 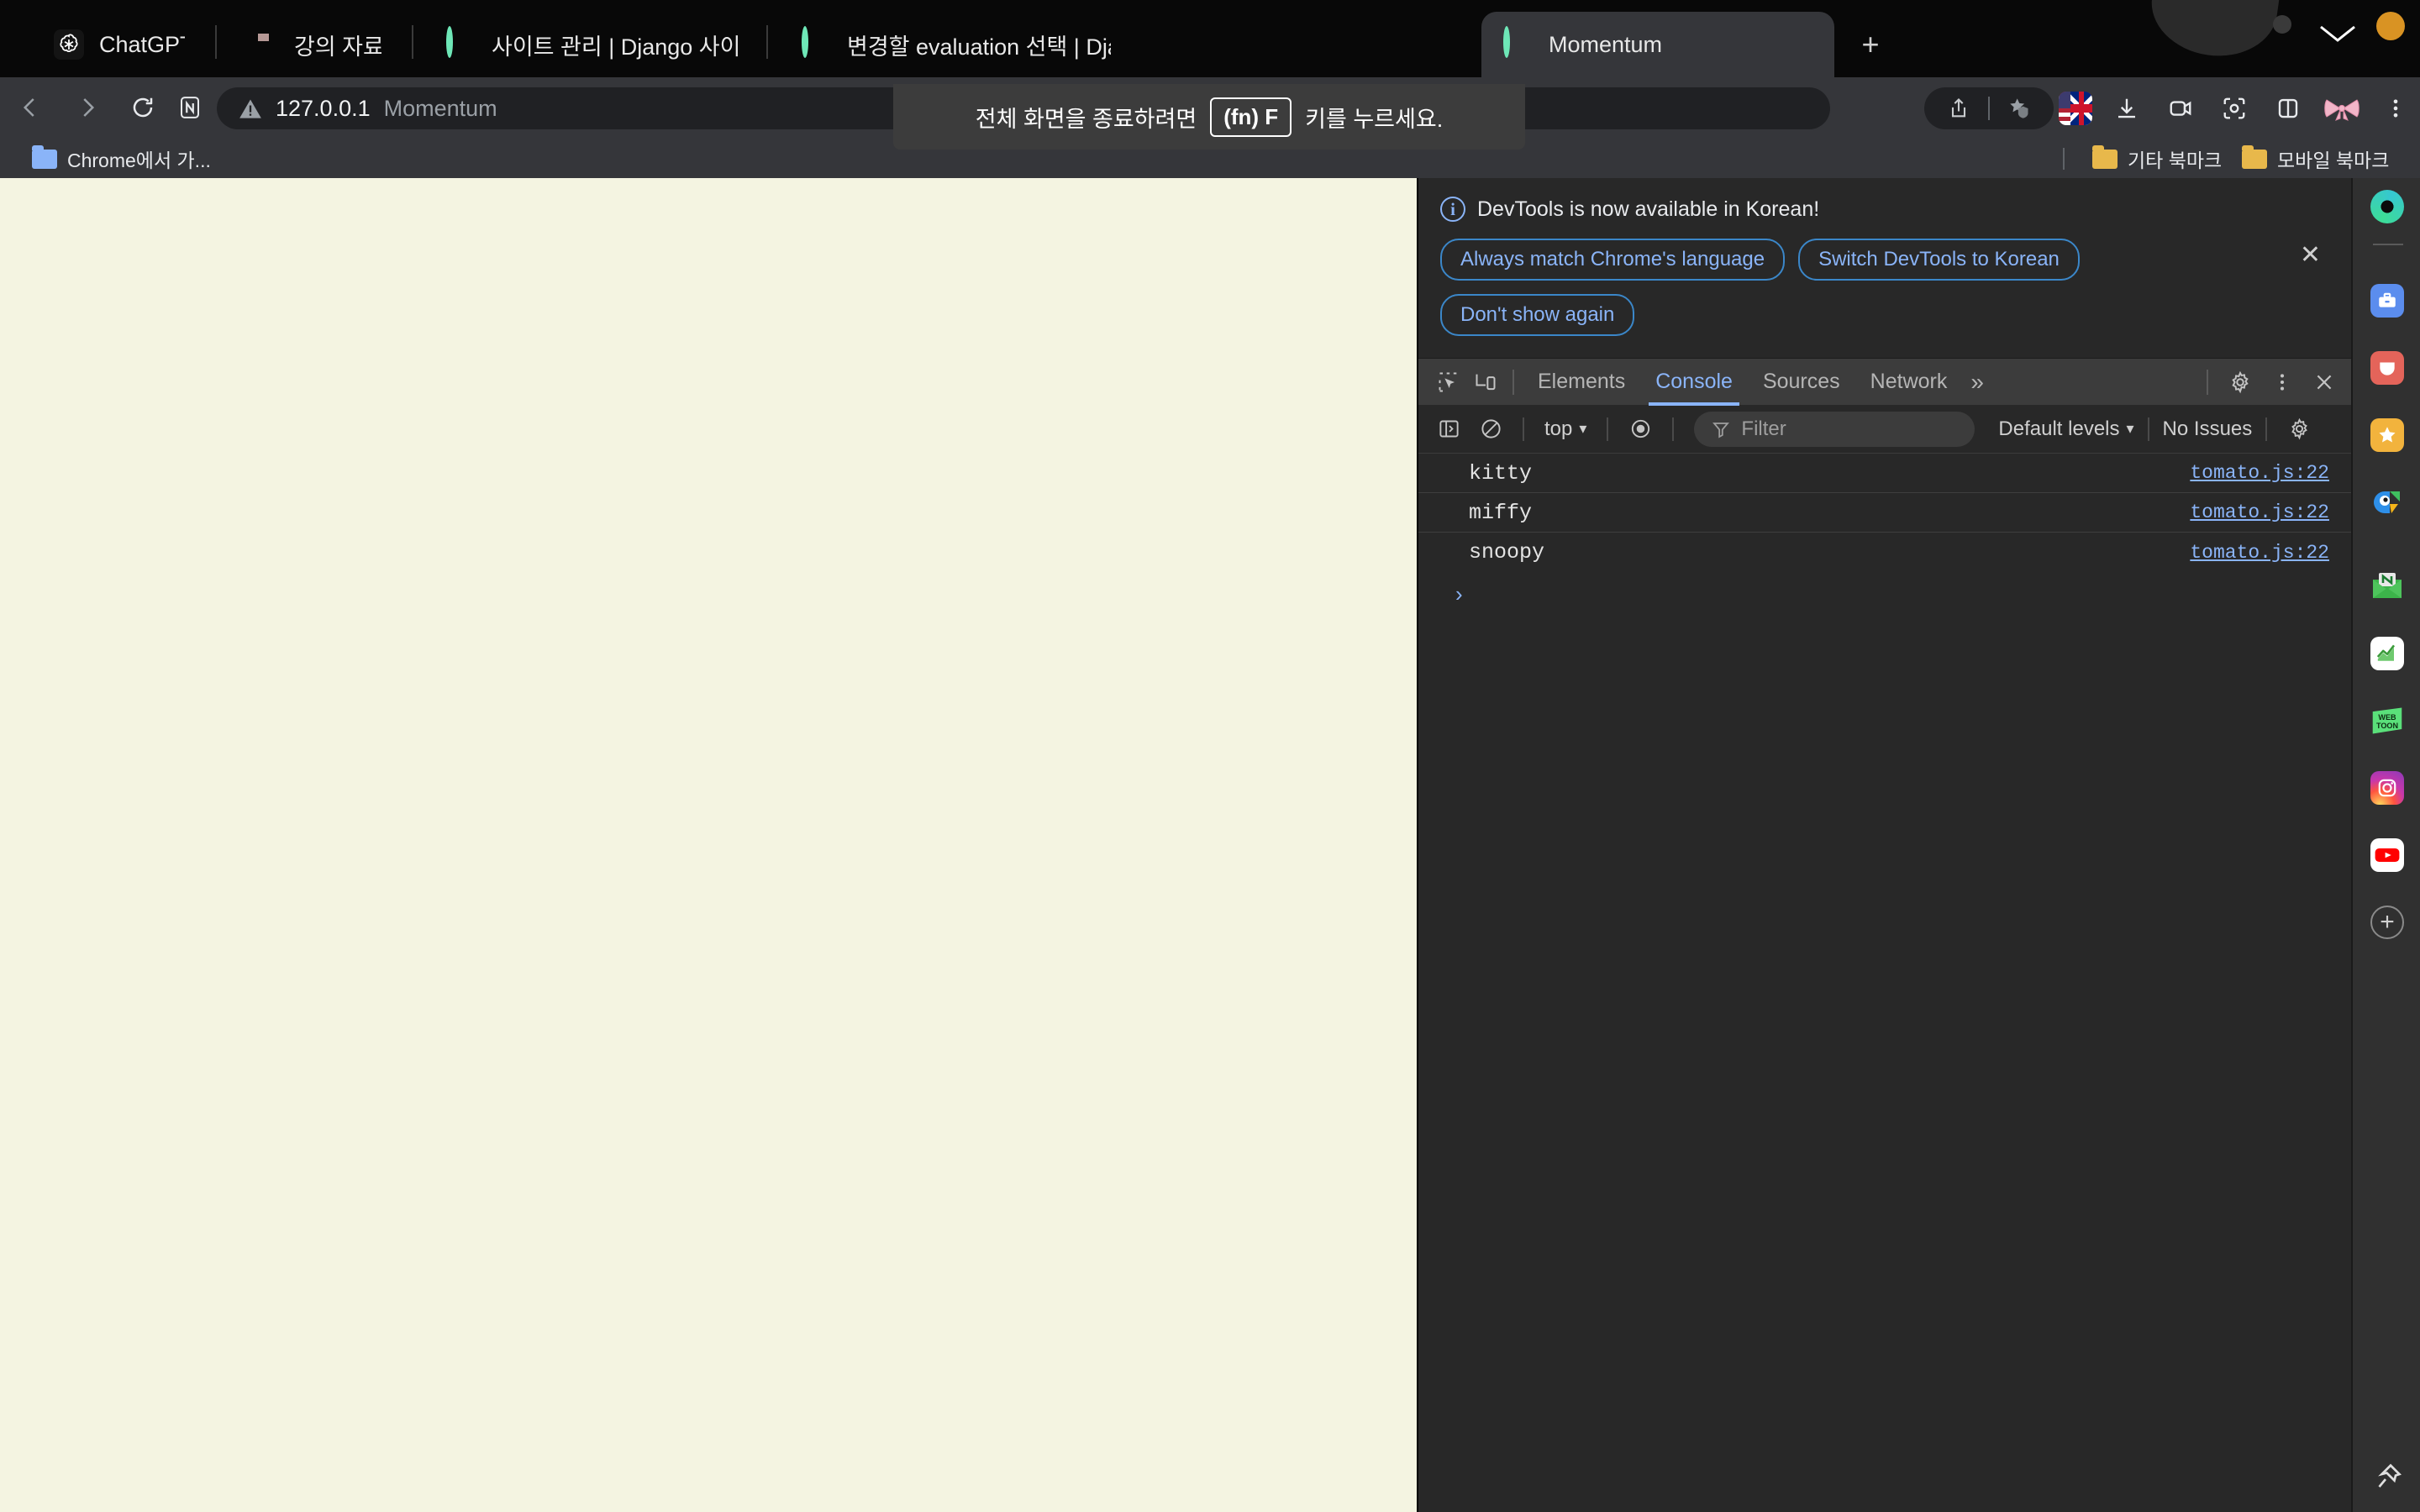 What do you see at coordinates (264, 44) in the screenshot?
I see `red-book-icon` at bounding box center [264, 44].